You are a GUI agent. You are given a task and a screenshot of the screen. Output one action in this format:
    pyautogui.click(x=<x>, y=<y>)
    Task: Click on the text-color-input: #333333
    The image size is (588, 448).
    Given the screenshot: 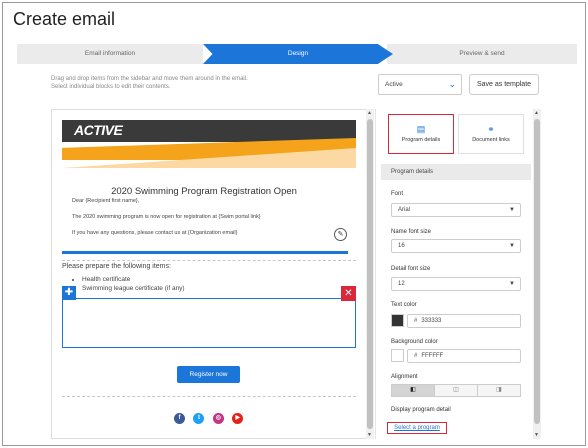 What is the action you would take?
    pyautogui.click(x=464, y=321)
    